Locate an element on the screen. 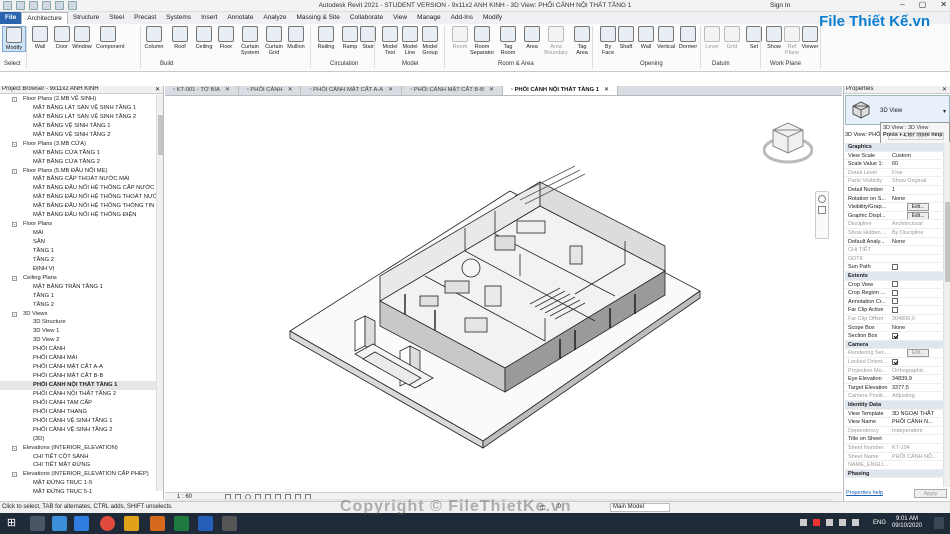 The height and width of the screenshot is (534, 950). model-group-button: Model Group is located at coordinates (430, 41).